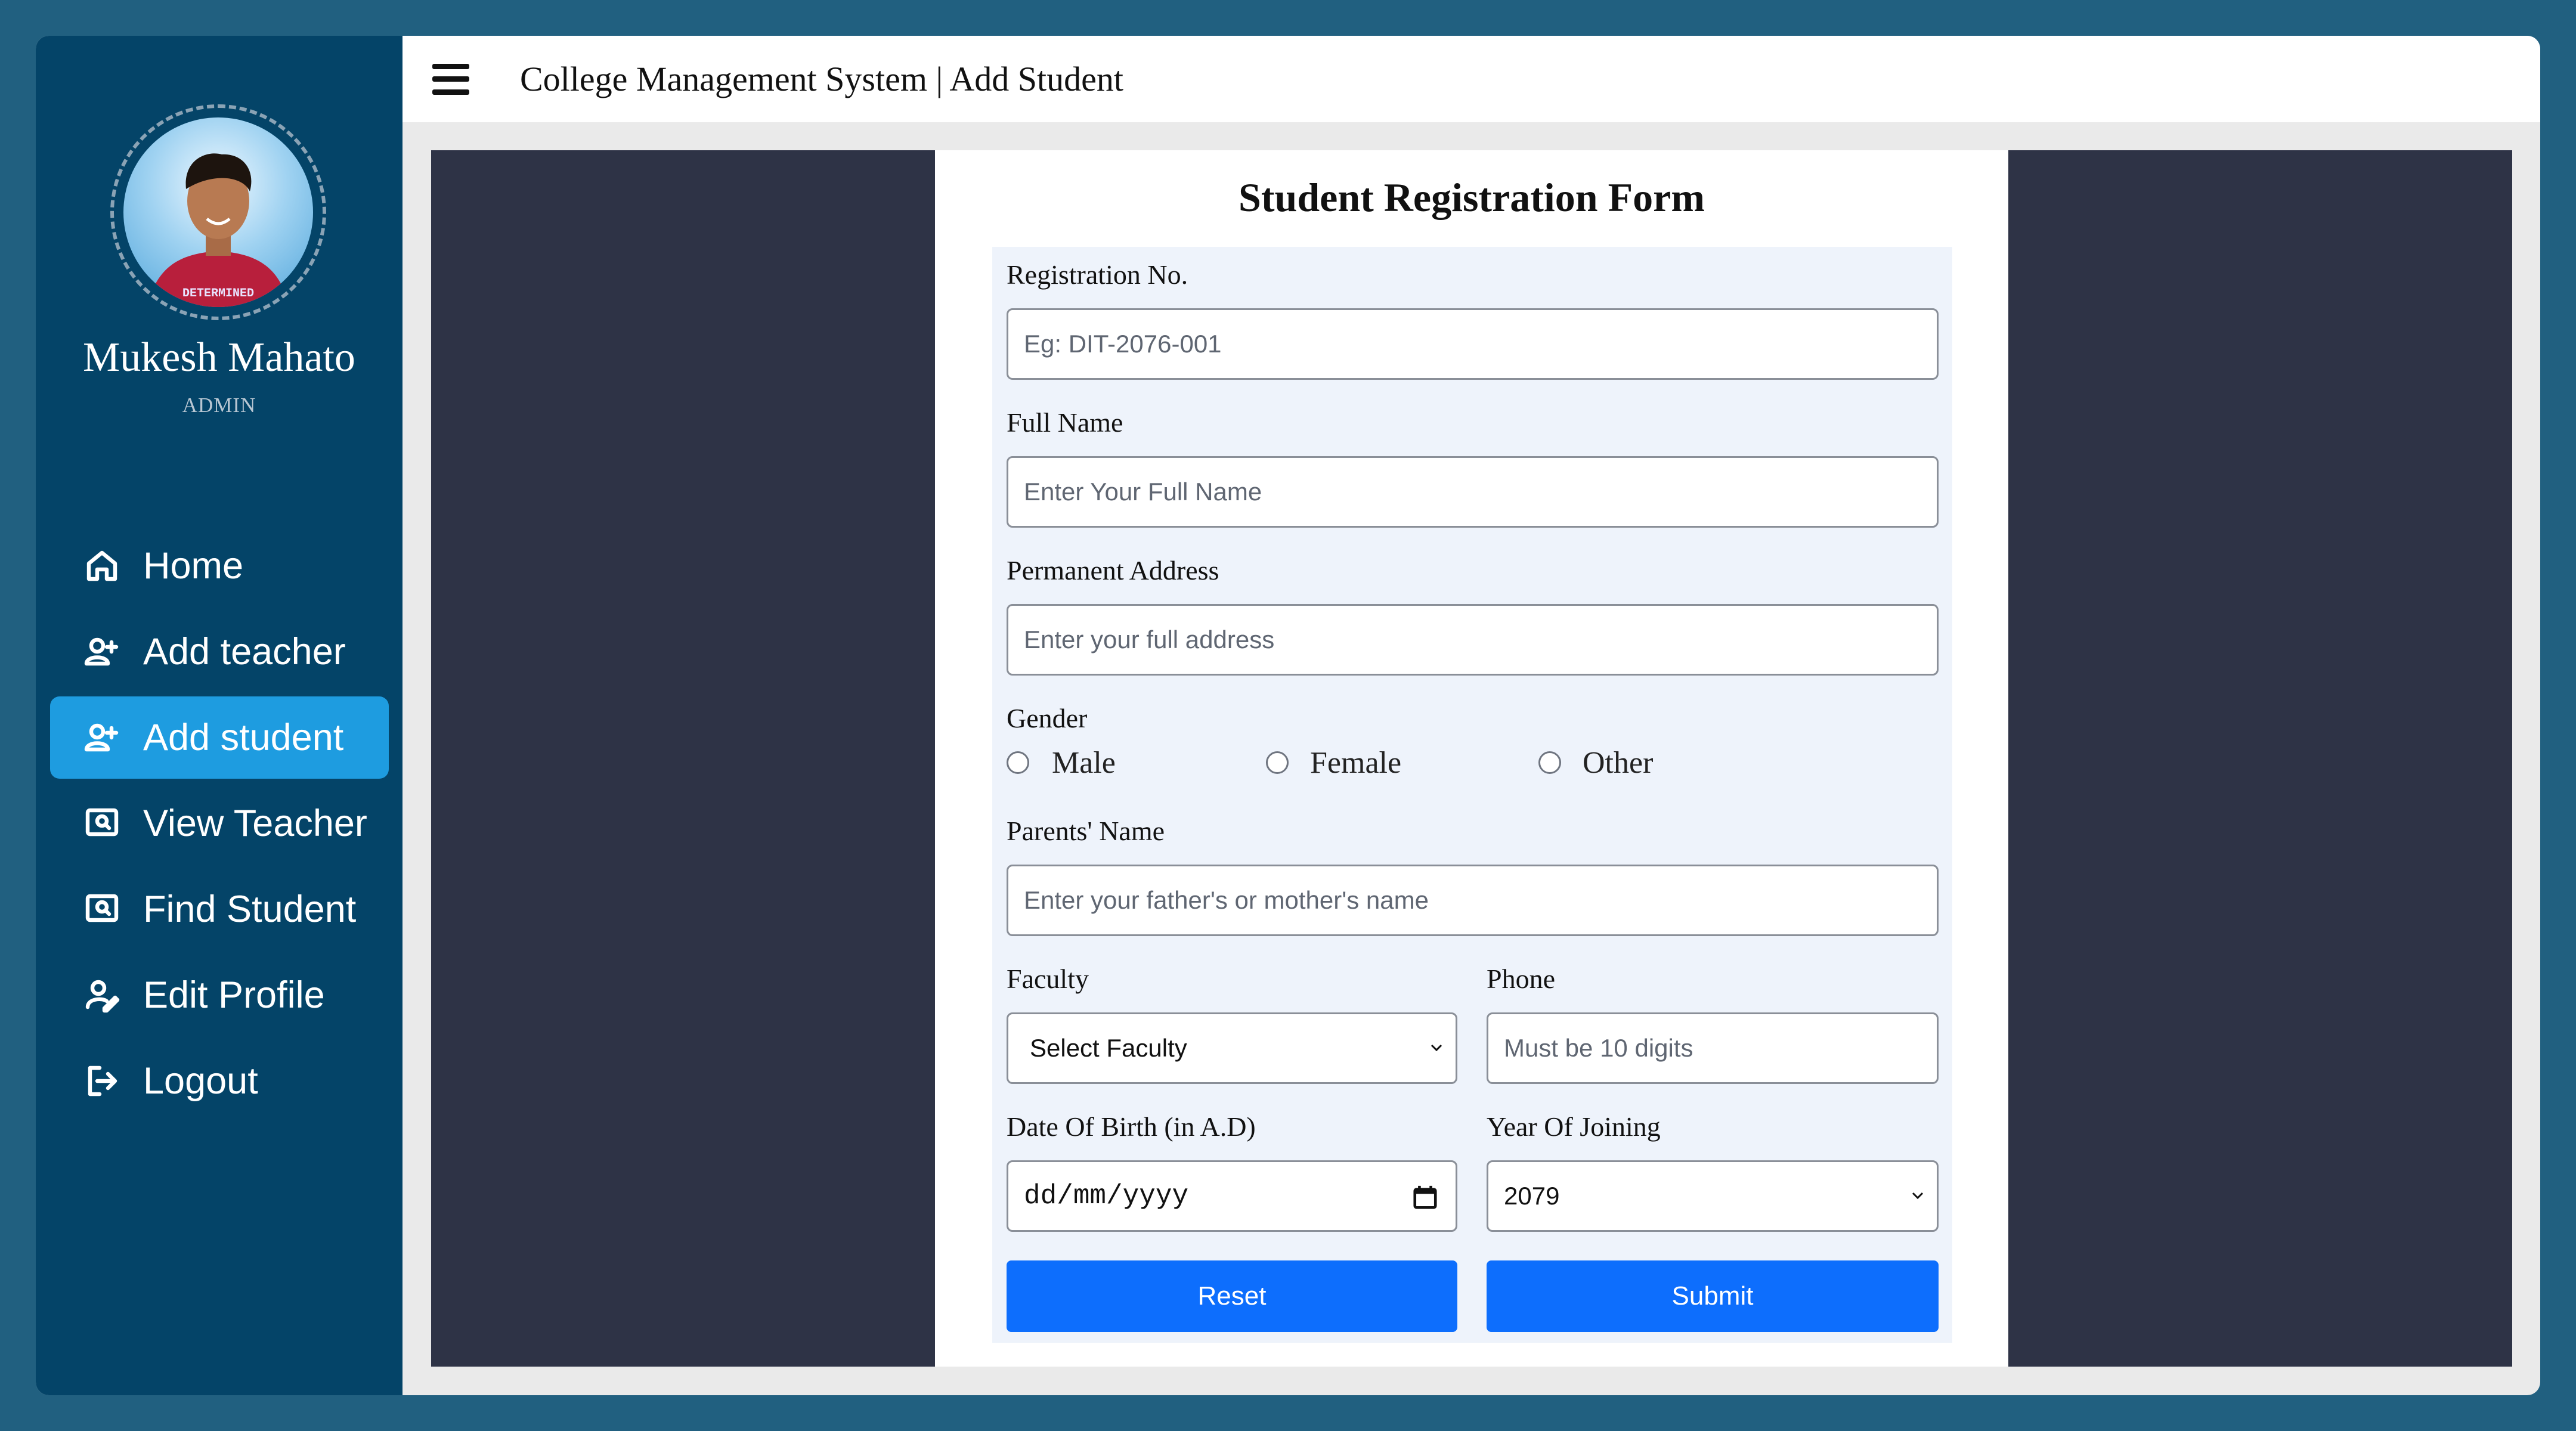 The image size is (2576, 1431). I want to click on sidebar-item-label: View Teacher, so click(255, 823).